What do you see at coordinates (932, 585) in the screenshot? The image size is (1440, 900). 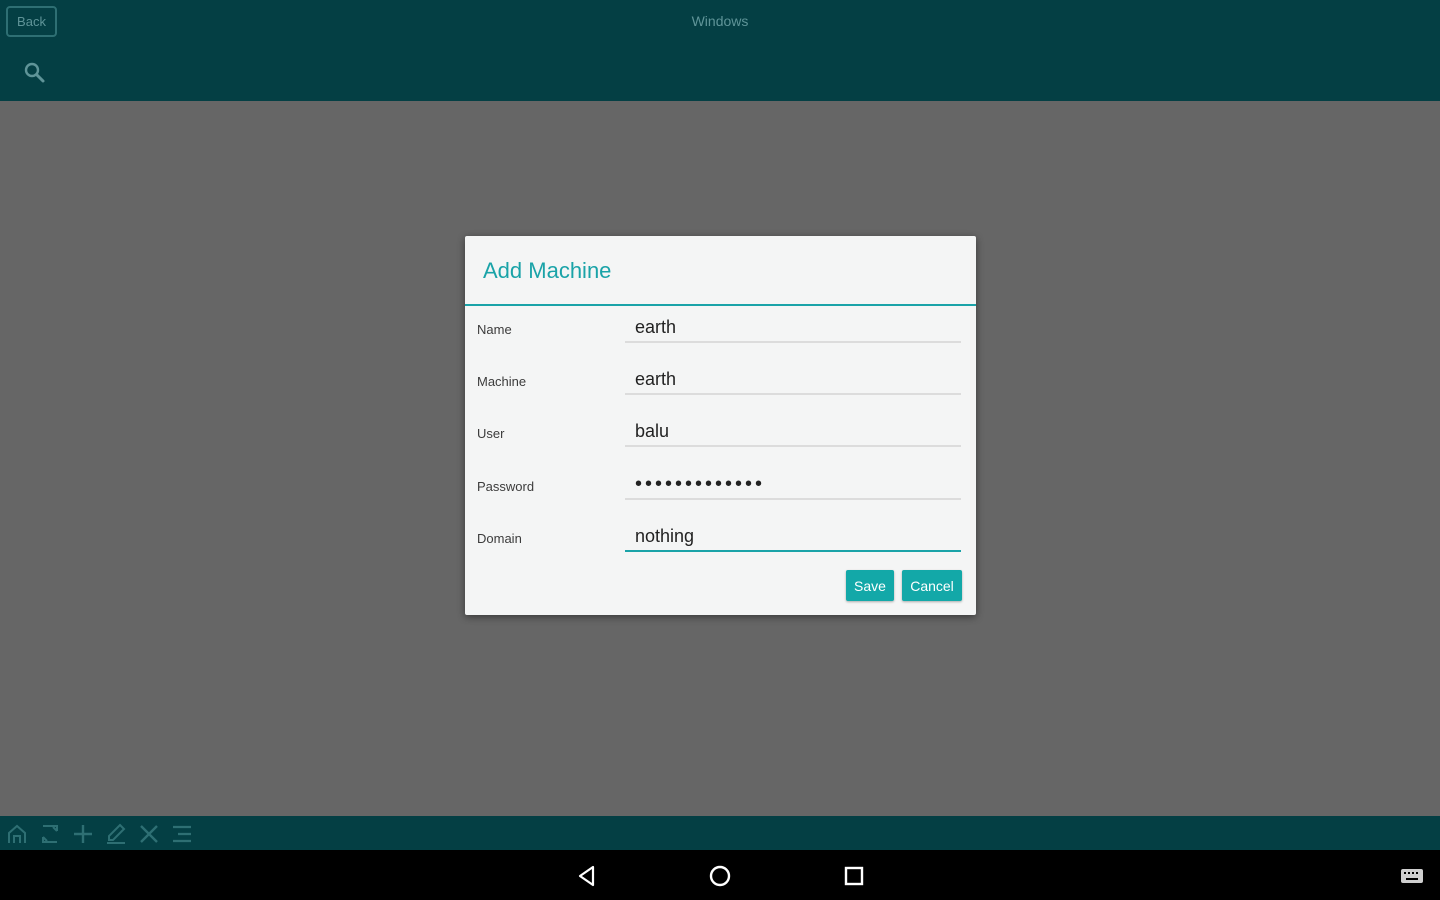 I see `cancel-button: Cancel` at bounding box center [932, 585].